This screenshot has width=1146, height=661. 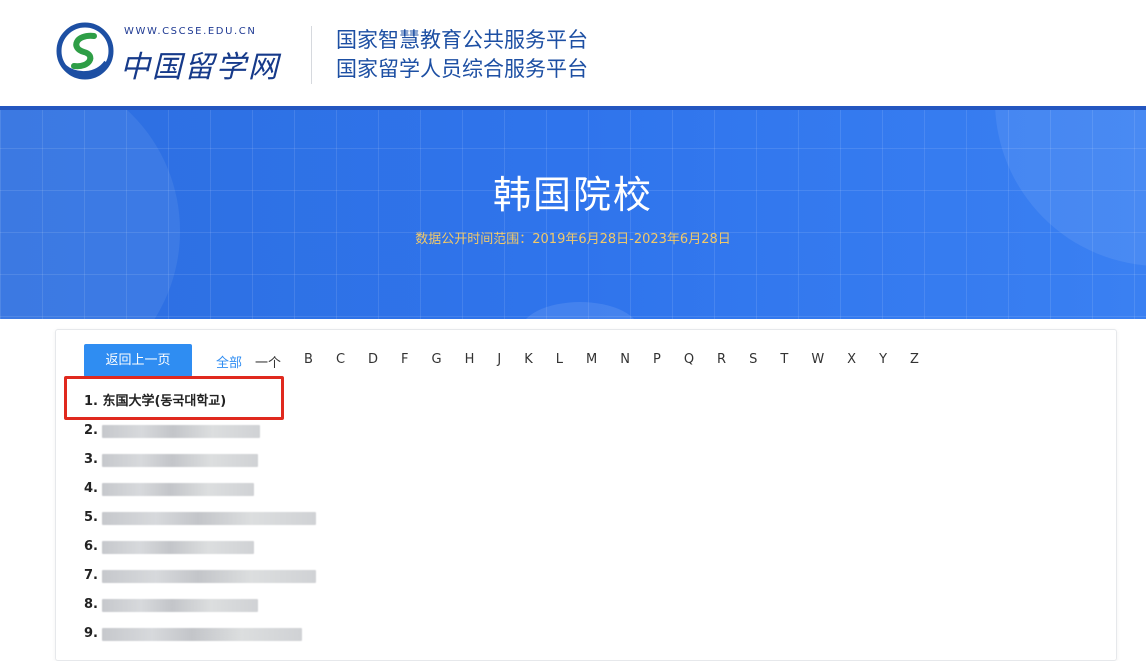 I want to click on filter-letter: Q, so click(x=689, y=361).